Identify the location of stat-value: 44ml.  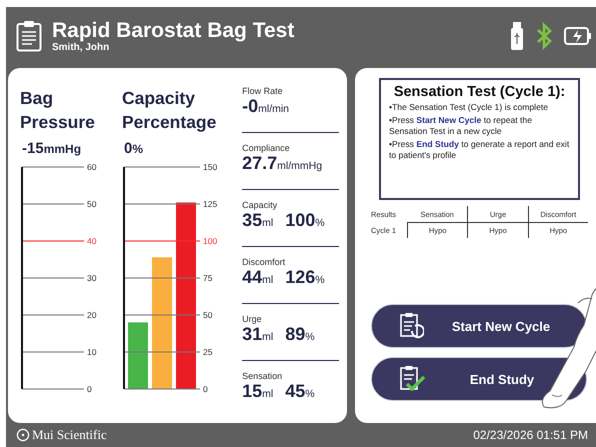
(258, 277).